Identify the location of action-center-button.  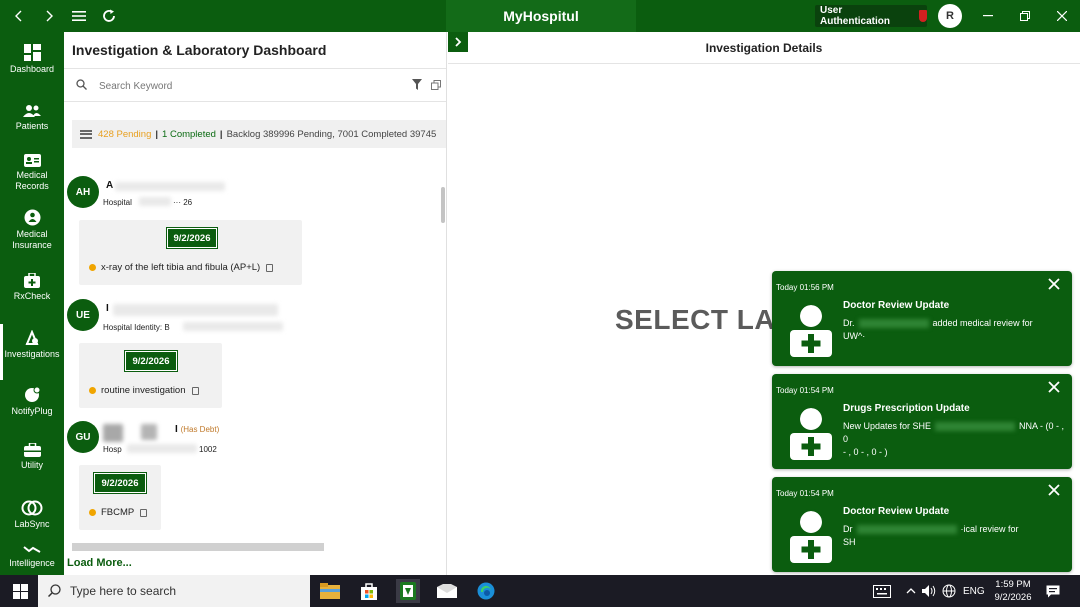
(1053, 591).